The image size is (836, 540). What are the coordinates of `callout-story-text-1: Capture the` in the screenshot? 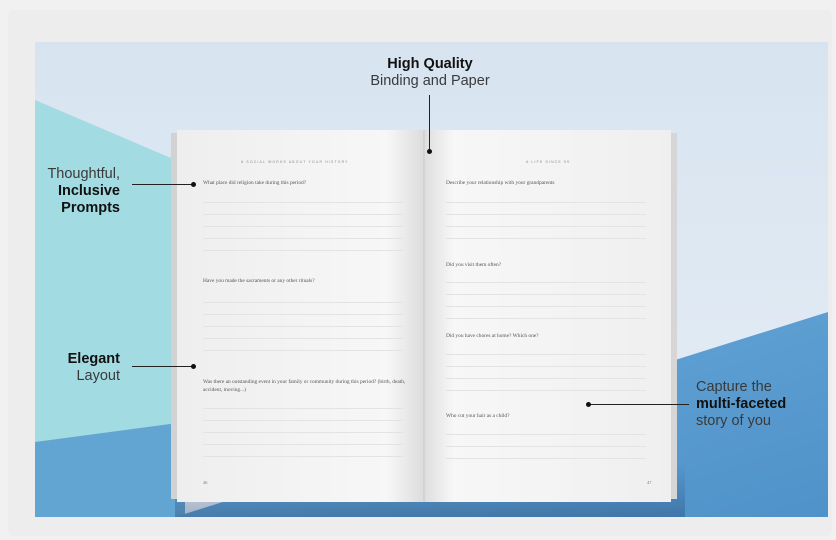 It's located at (734, 387).